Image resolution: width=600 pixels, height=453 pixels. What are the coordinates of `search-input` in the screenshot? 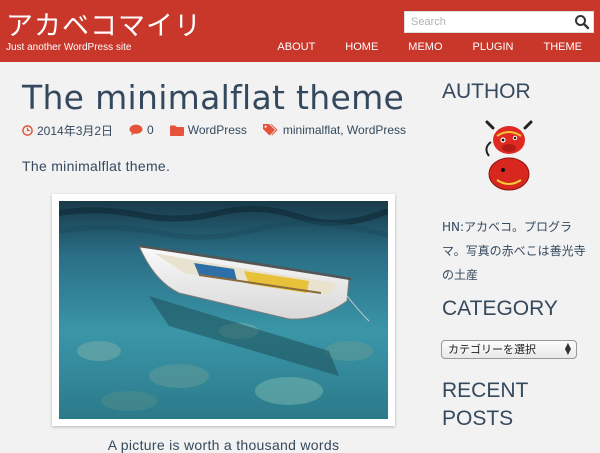 It's located at (485, 22).